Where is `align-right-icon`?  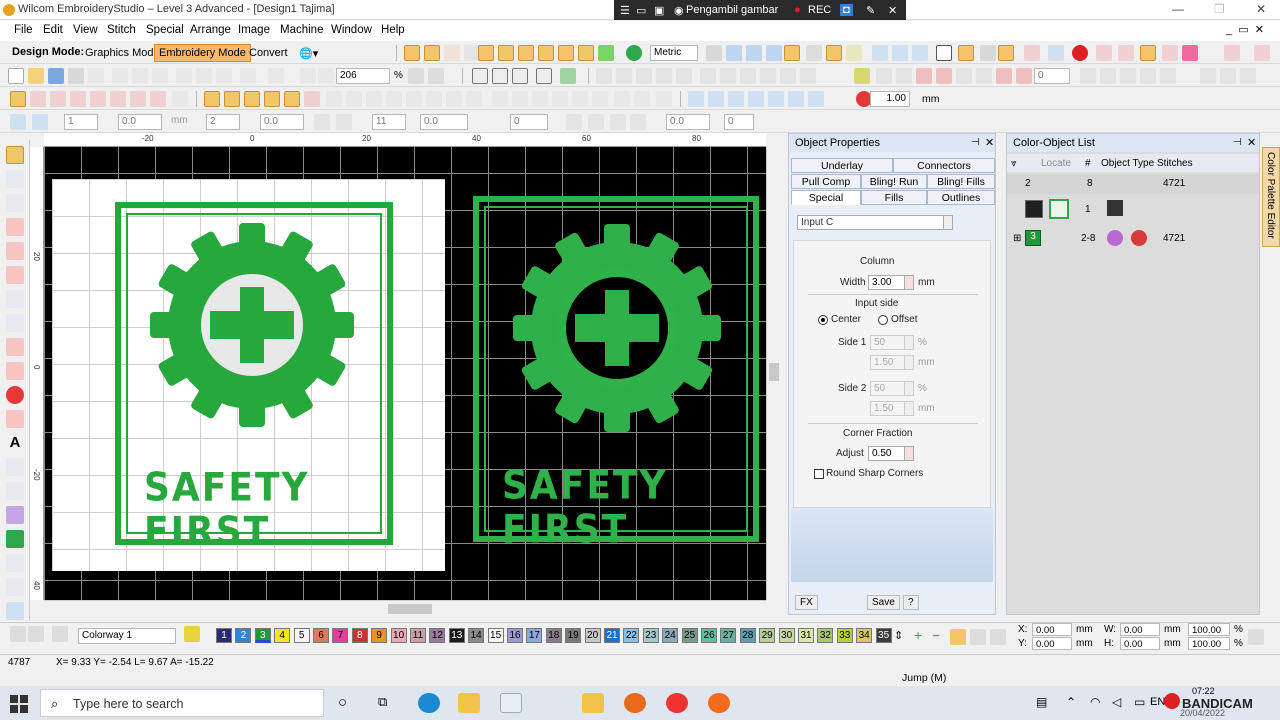 align-right-icon is located at coordinates (748, 76).